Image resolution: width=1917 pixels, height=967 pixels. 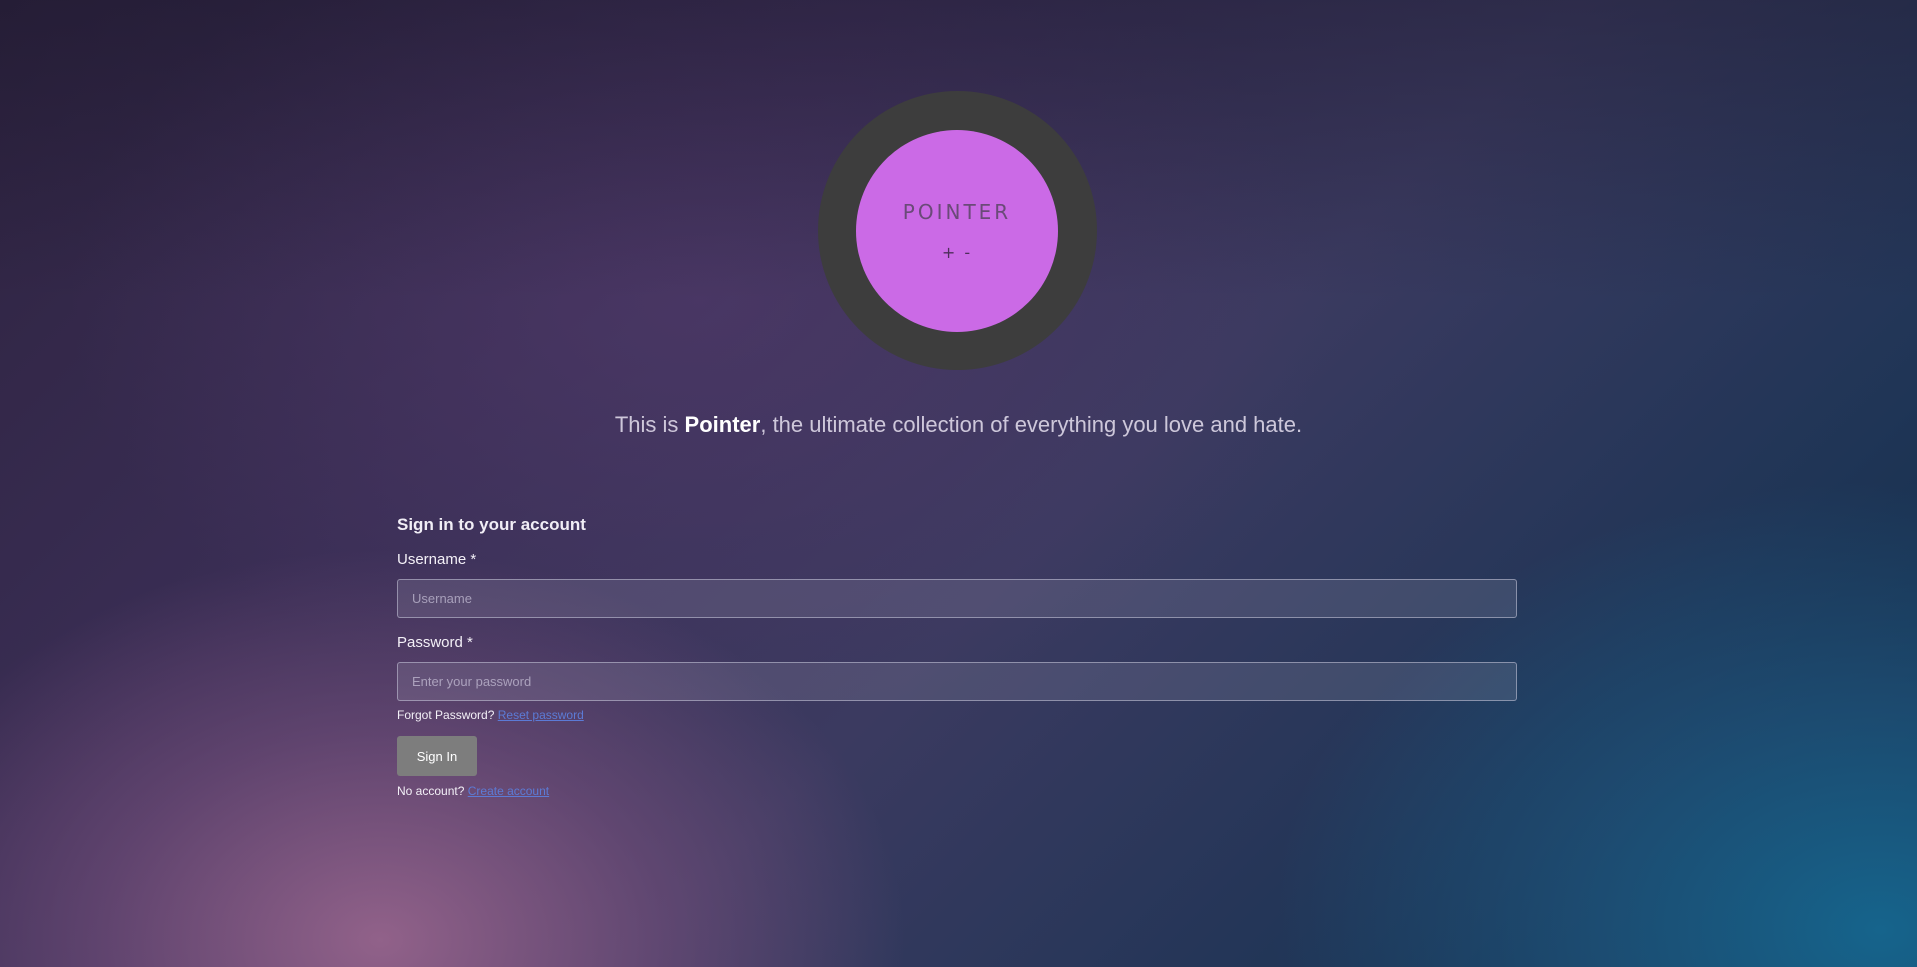 What do you see at coordinates (473, 559) in the screenshot?
I see `username-required-mark: *` at bounding box center [473, 559].